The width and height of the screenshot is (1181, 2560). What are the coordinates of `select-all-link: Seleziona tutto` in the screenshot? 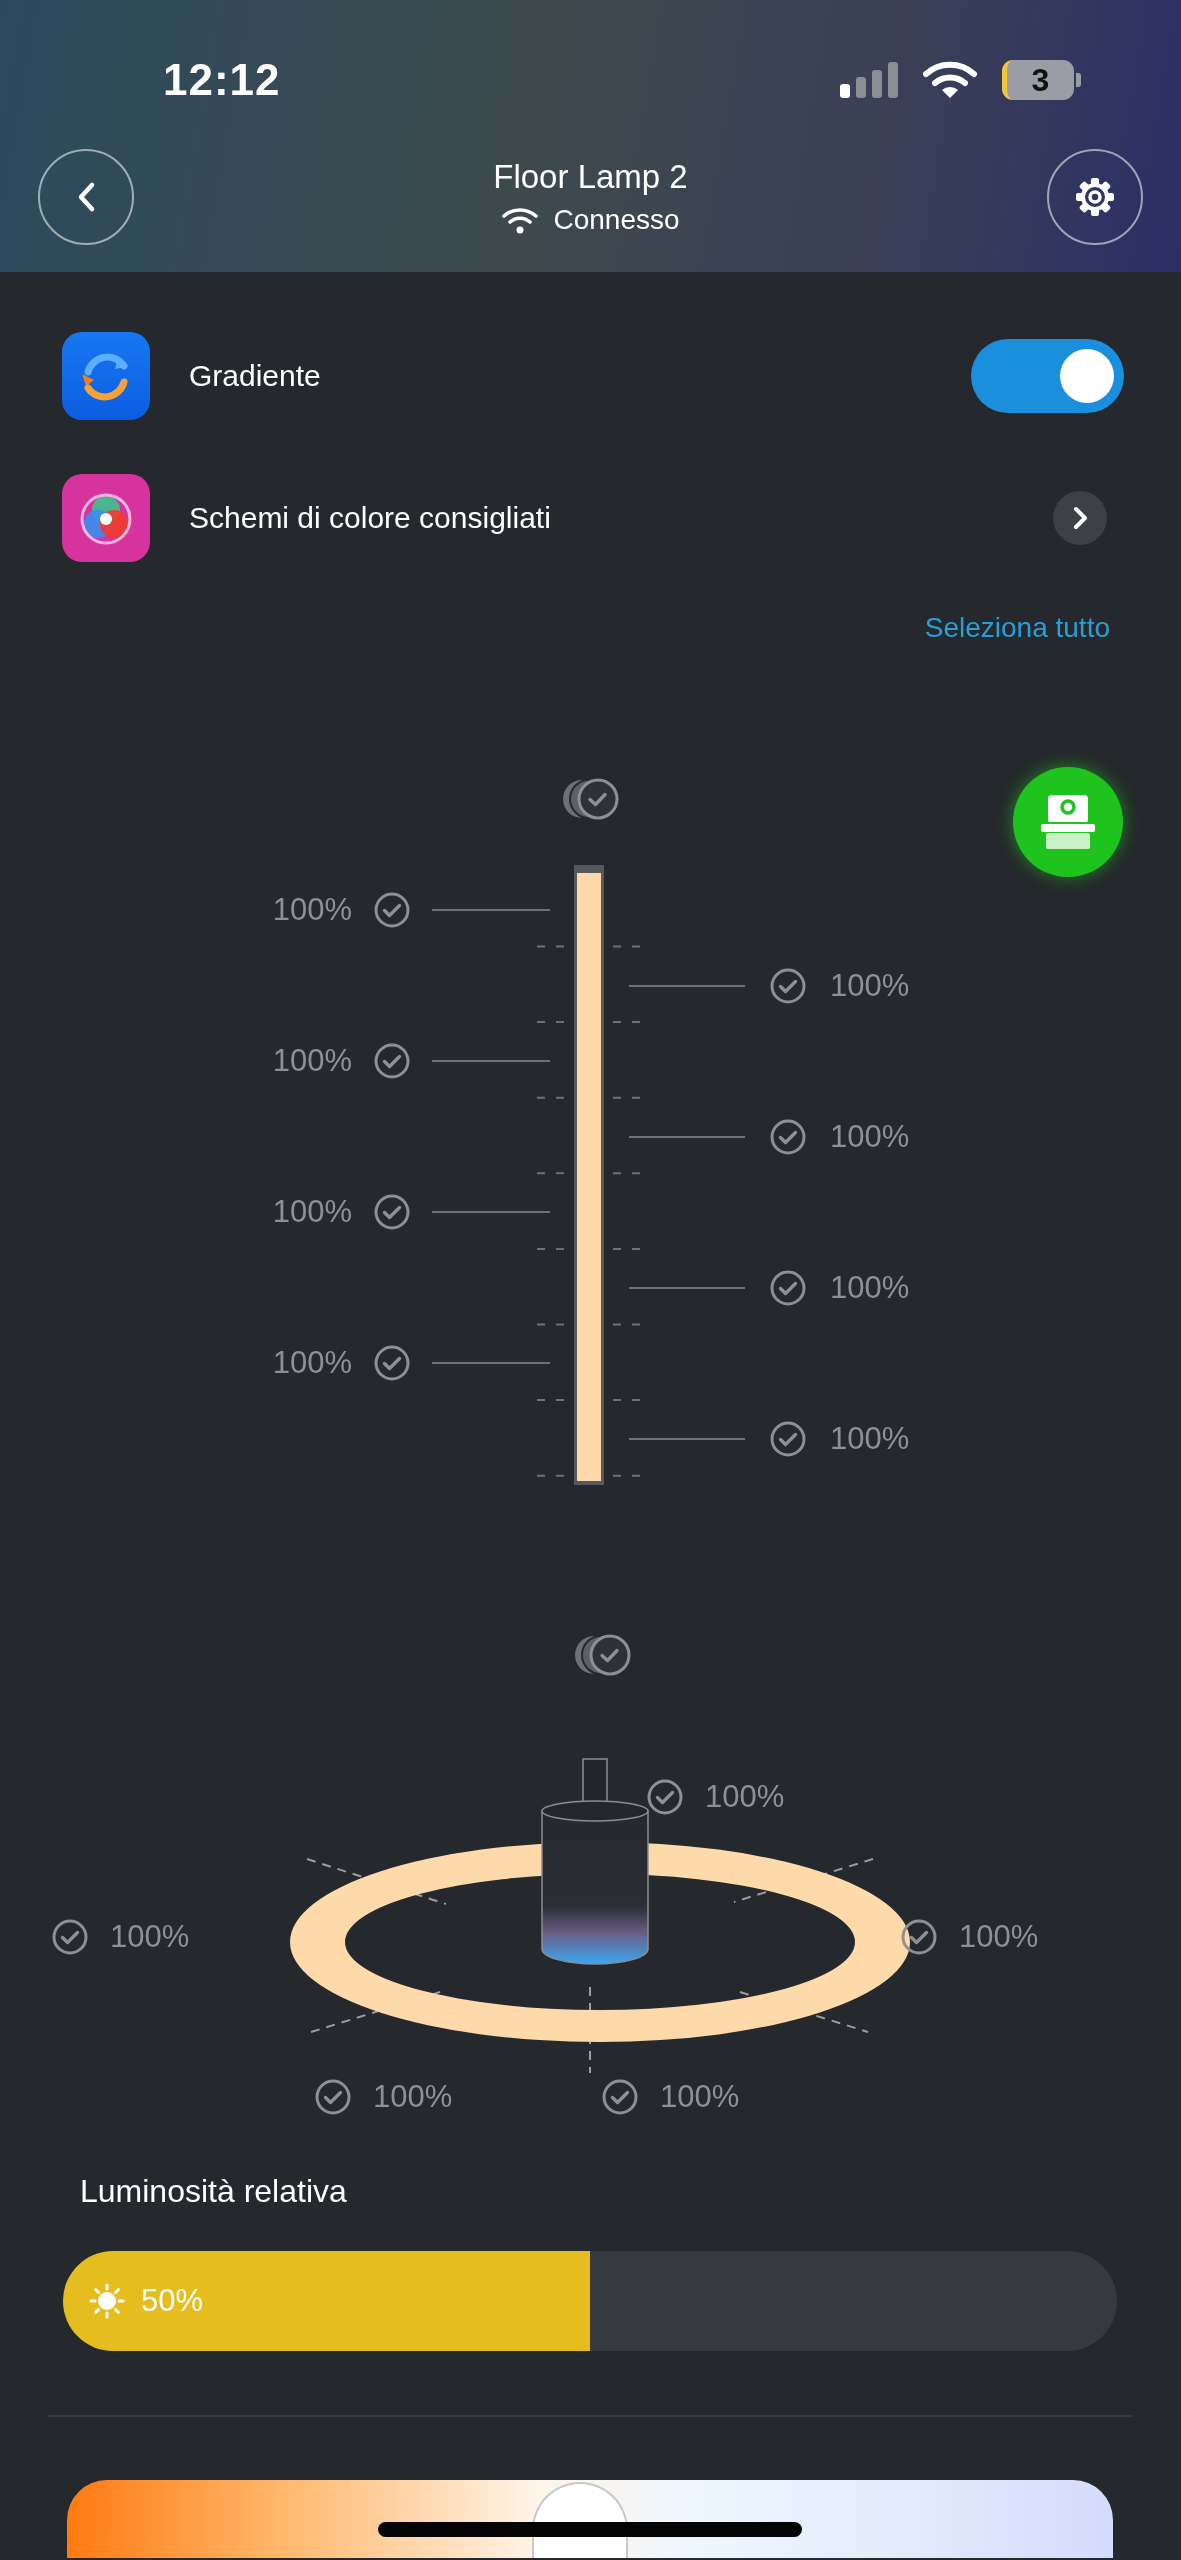 It's located at (1017, 628).